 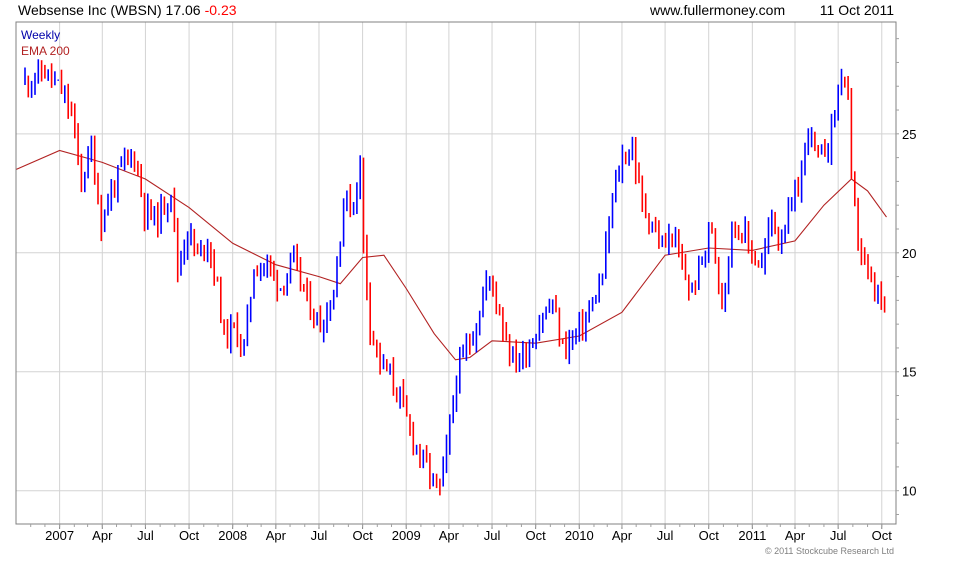 What do you see at coordinates (829, 551) in the screenshot?
I see `copyright-text: © 2011 Stockcube Research Ltd` at bounding box center [829, 551].